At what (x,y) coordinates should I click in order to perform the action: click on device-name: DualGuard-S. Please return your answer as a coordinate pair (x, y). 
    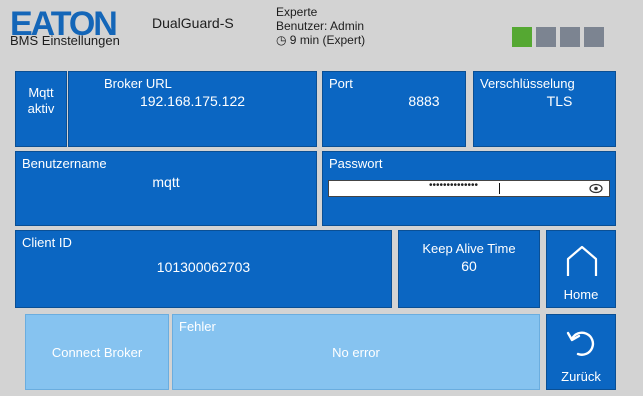
    Looking at the image, I should click on (193, 23).